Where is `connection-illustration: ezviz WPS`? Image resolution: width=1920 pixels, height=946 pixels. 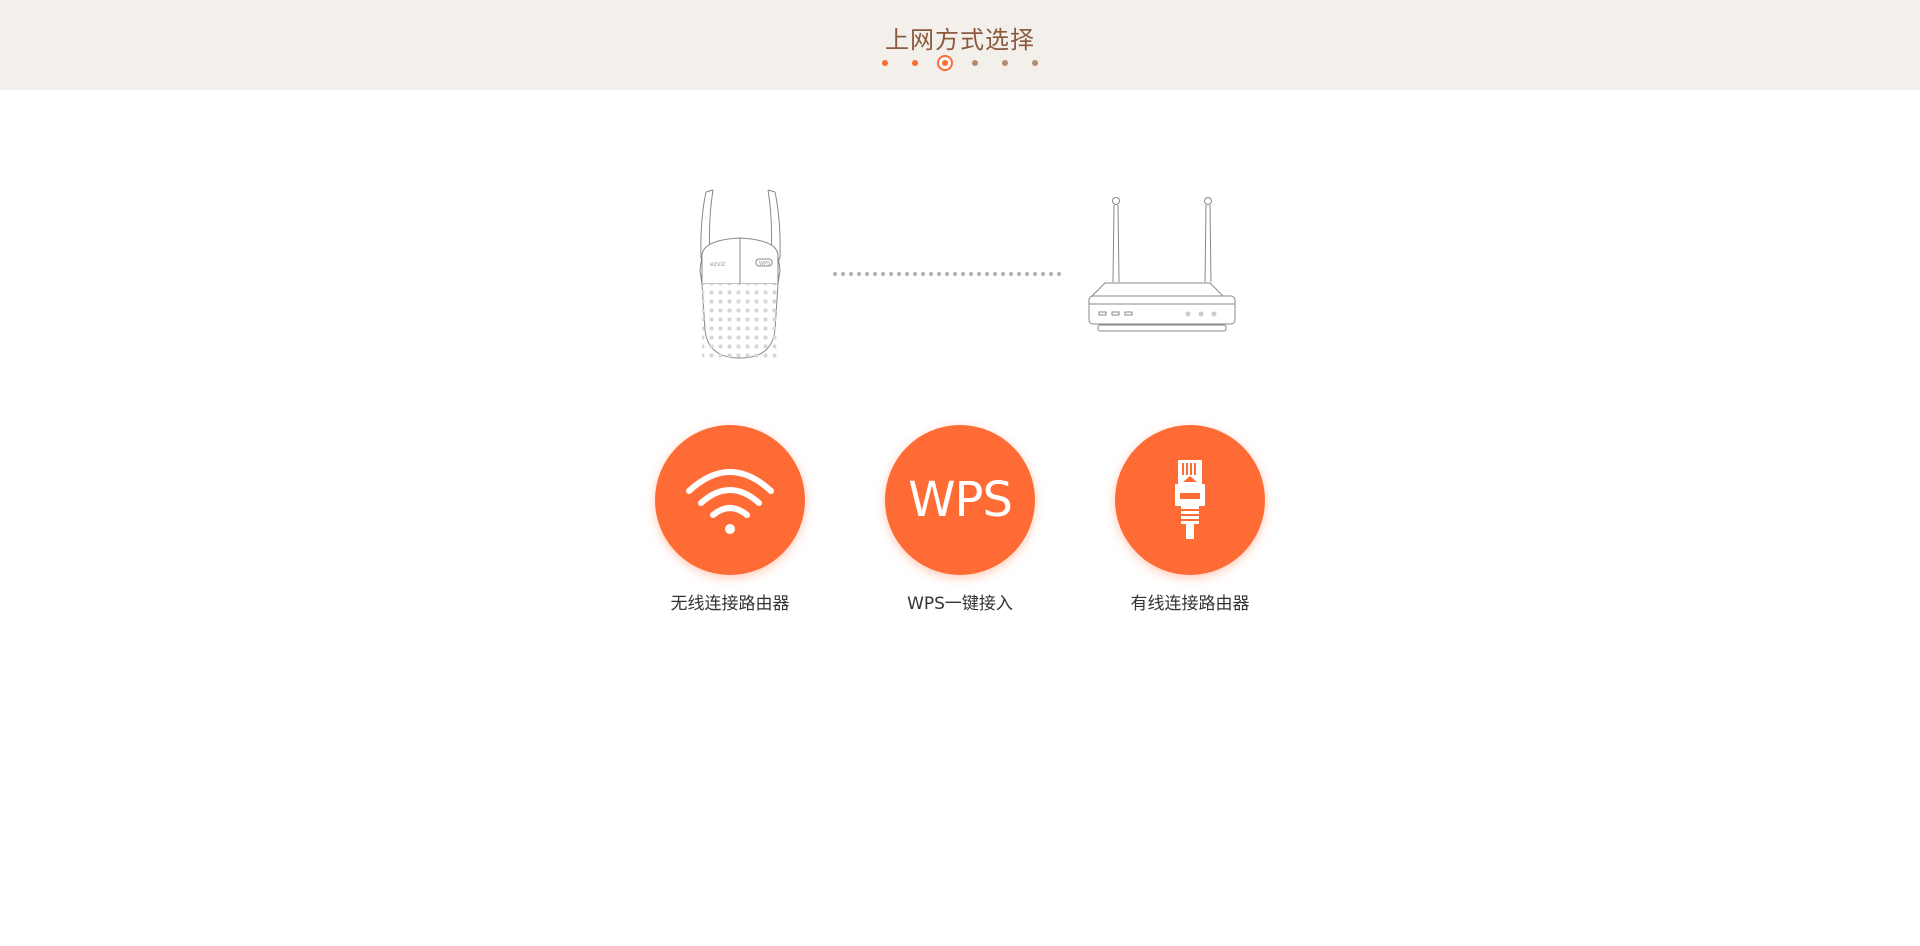 connection-illustration: ezviz WPS is located at coordinates (960, 275).